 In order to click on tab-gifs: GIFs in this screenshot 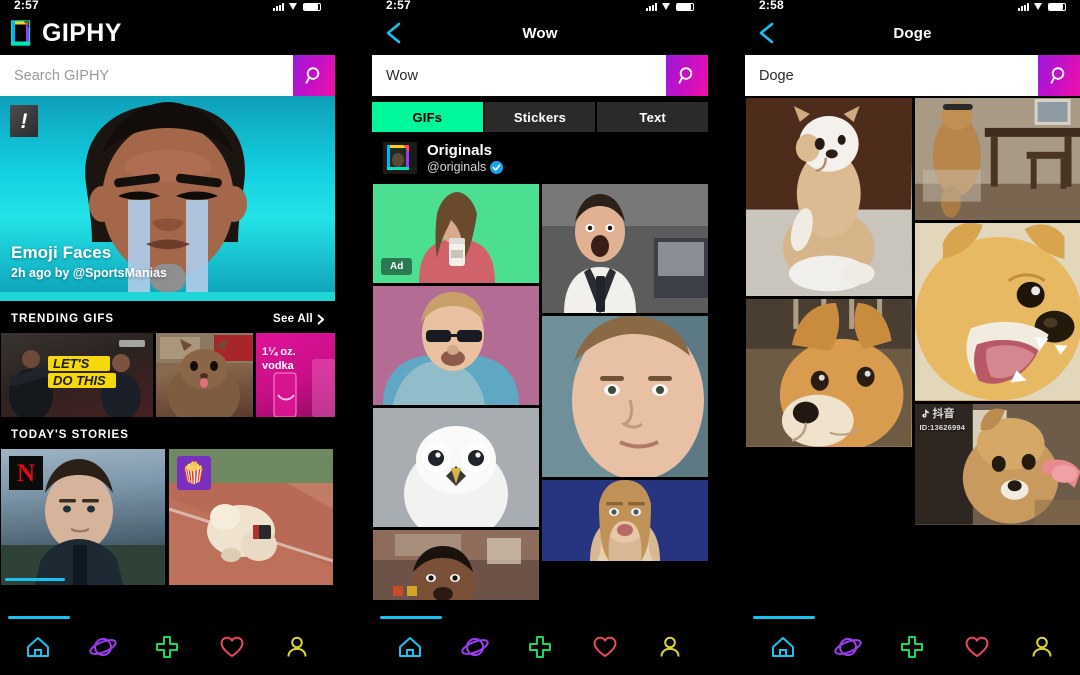, I will do `click(427, 117)`.